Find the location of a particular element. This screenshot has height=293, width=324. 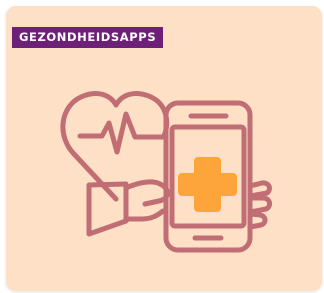

hand-palm is located at coordinates (144, 215).